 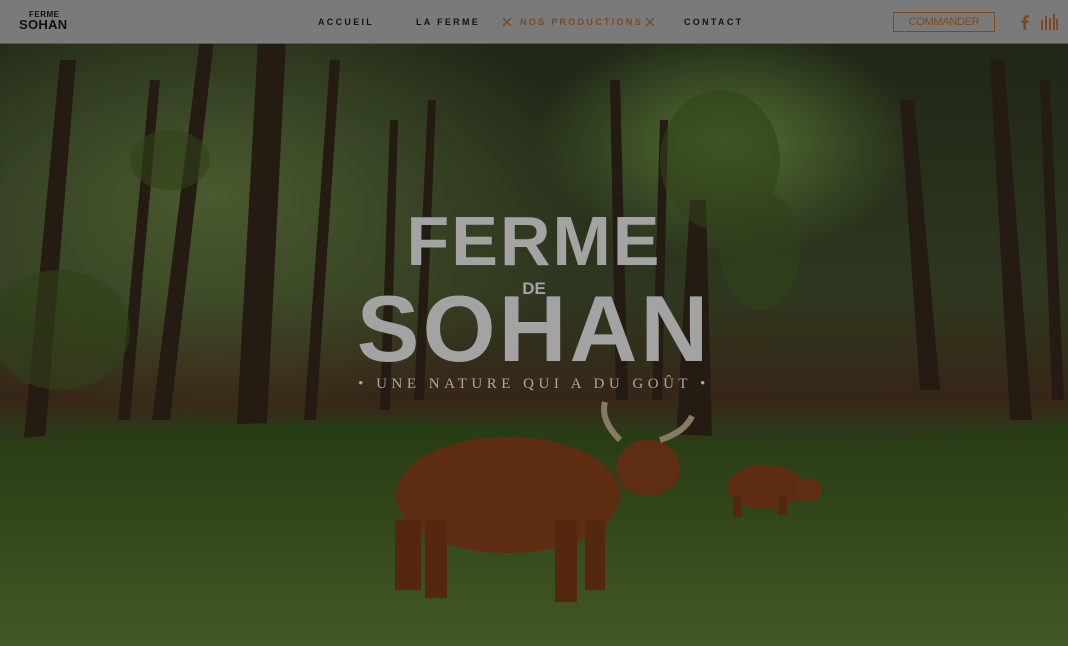 What do you see at coordinates (1025, 22) in the screenshot?
I see `facebook-icon` at bounding box center [1025, 22].